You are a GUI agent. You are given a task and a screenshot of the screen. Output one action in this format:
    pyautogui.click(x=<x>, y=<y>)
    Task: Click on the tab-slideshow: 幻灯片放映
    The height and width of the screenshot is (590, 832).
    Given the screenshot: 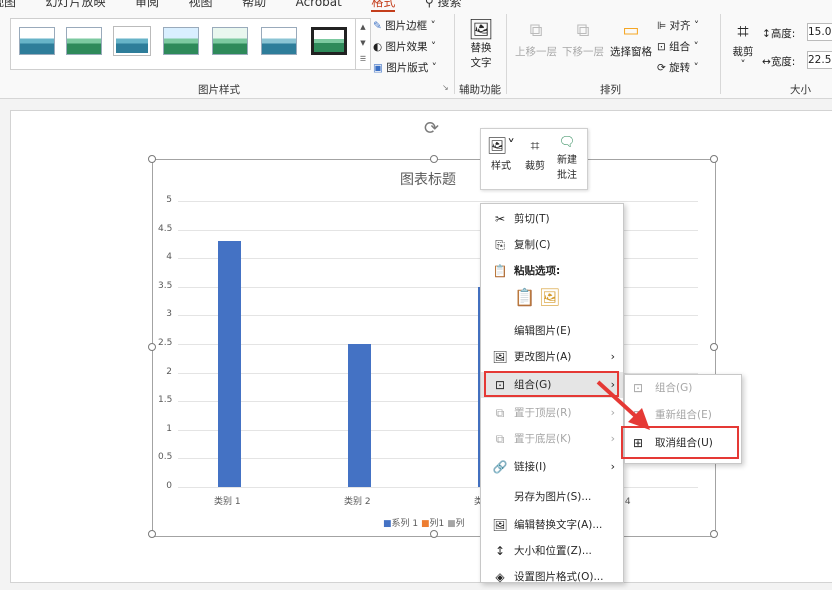 What is the action you would take?
    pyautogui.click(x=76, y=5)
    